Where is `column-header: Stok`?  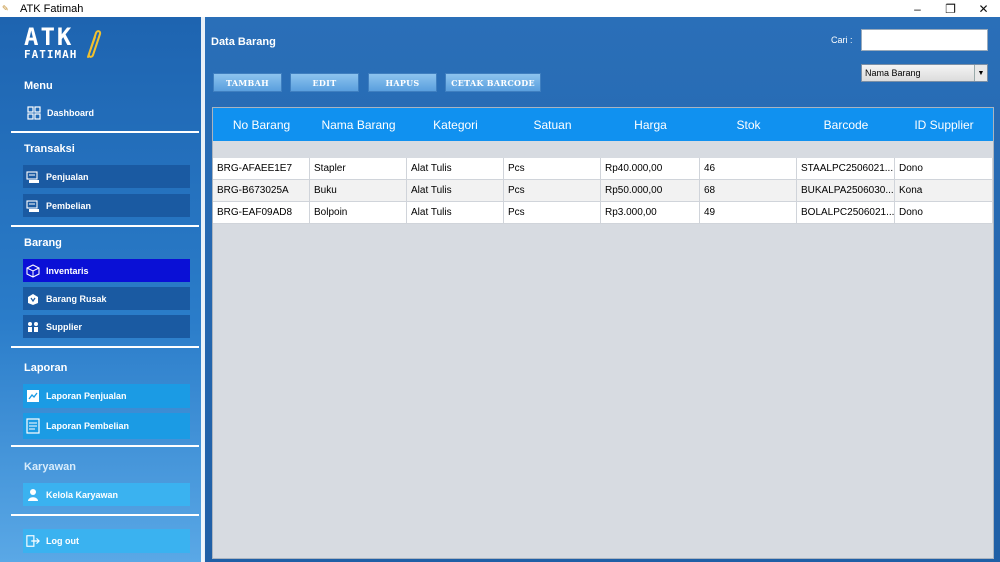 column-header: Stok is located at coordinates (748, 124).